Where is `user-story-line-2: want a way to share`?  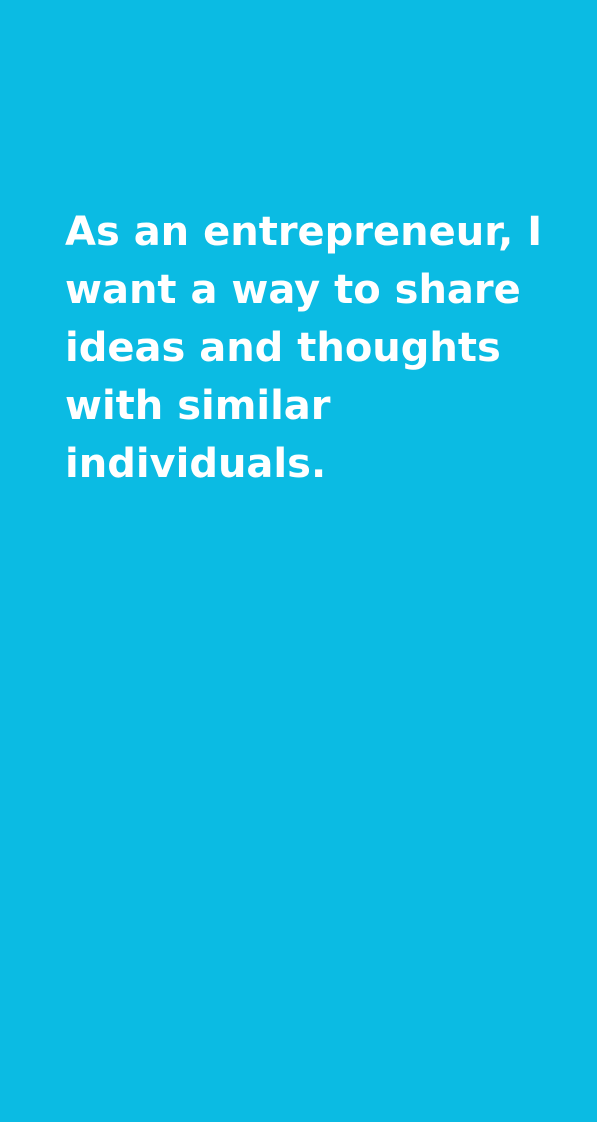 user-story-line-2: want a way to share is located at coordinates (293, 290).